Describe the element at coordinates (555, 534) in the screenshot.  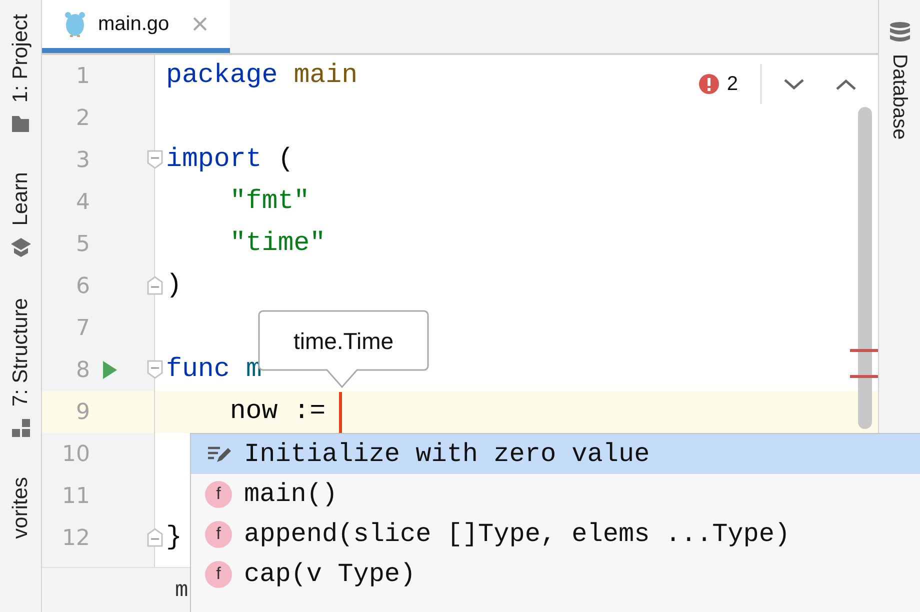
I see `completion-item: f append(slice []Type, elems ...Type)` at that location.